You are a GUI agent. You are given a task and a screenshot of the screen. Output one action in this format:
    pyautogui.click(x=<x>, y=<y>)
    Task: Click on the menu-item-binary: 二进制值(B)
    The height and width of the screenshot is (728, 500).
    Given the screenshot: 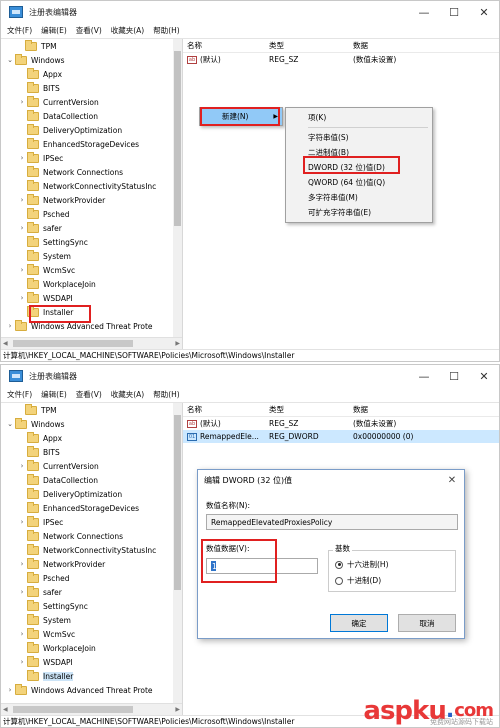 What is the action you would take?
    pyautogui.click(x=359, y=152)
    